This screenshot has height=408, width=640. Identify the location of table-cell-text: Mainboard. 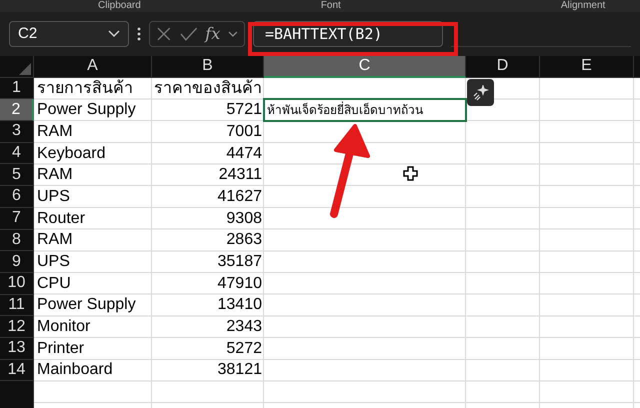
(75, 370).